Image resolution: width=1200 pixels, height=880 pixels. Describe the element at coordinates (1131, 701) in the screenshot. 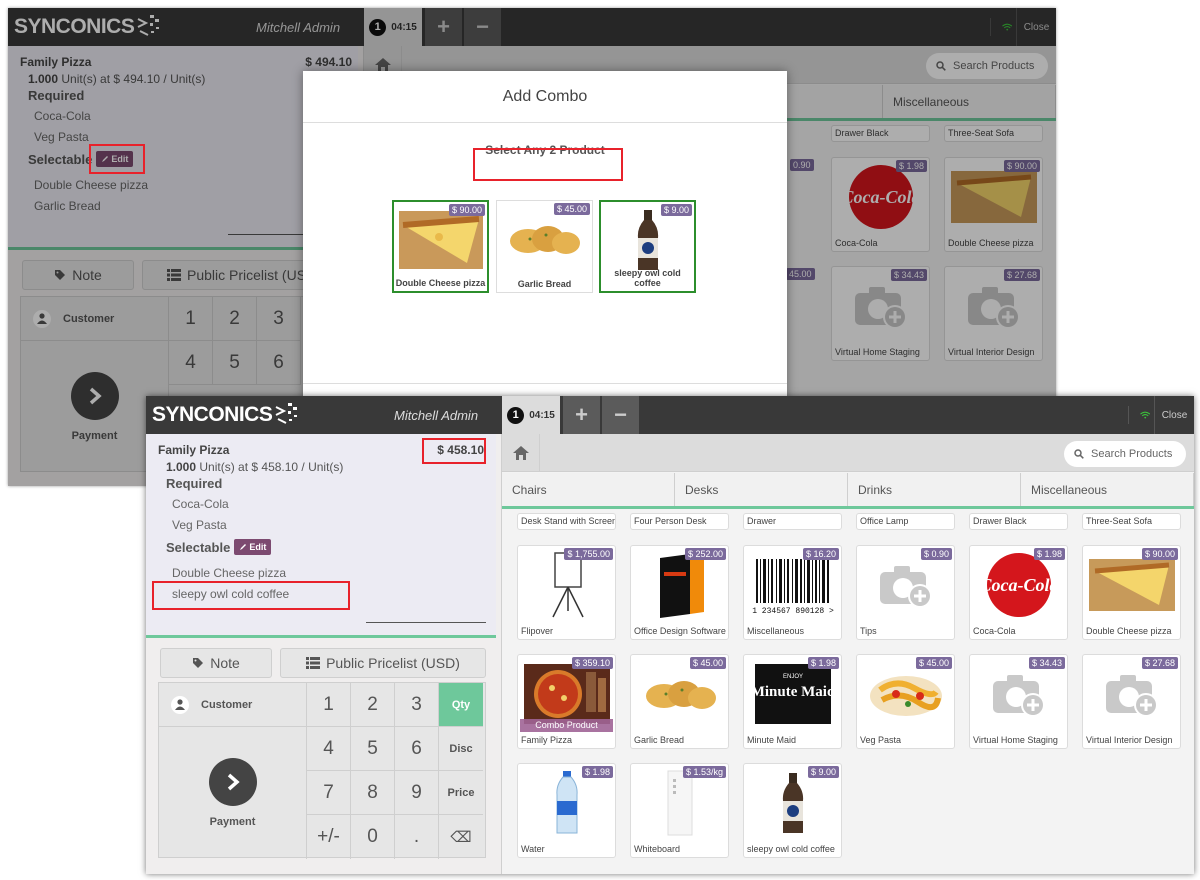

I see `product-card-virtual-interior-design: $ 27.68 Virtual Interior Design` at that location.